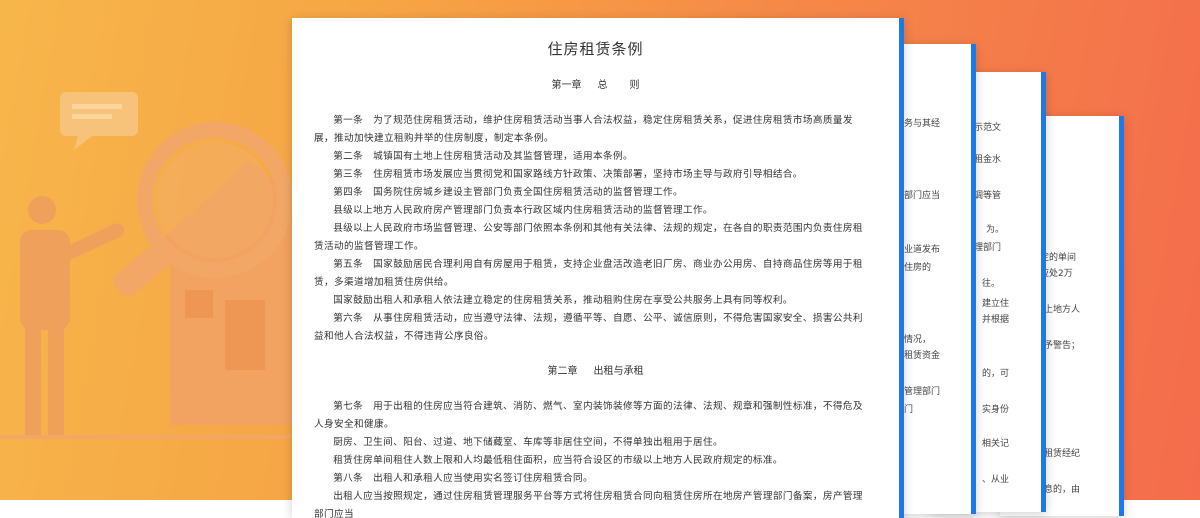  What do you see at coordinates (996, 304) in the screenshot?
I see `page-fragment: 建立住` at bounding box center [996, 304].